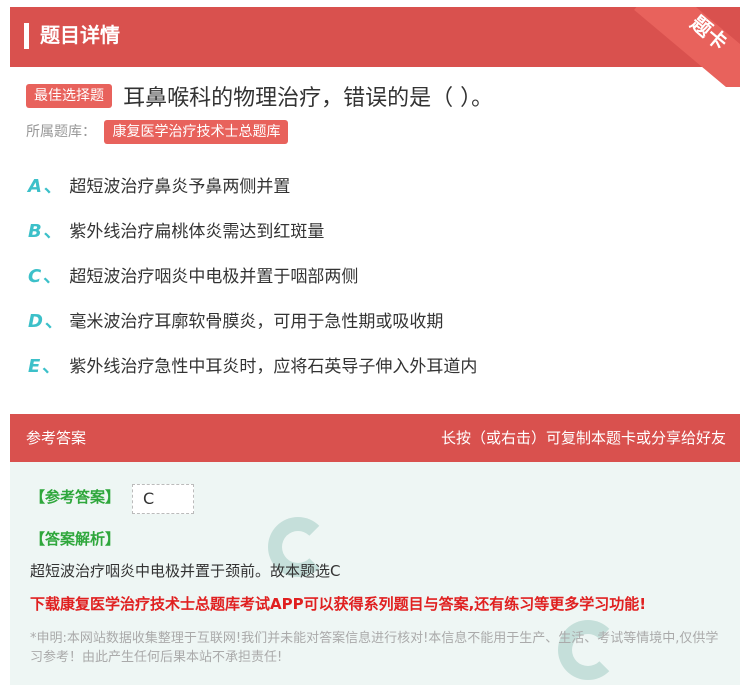  I want to click on option-c: C、 超短波治疗咽炎中电极并置于咽部两侧, so click(252, 284).